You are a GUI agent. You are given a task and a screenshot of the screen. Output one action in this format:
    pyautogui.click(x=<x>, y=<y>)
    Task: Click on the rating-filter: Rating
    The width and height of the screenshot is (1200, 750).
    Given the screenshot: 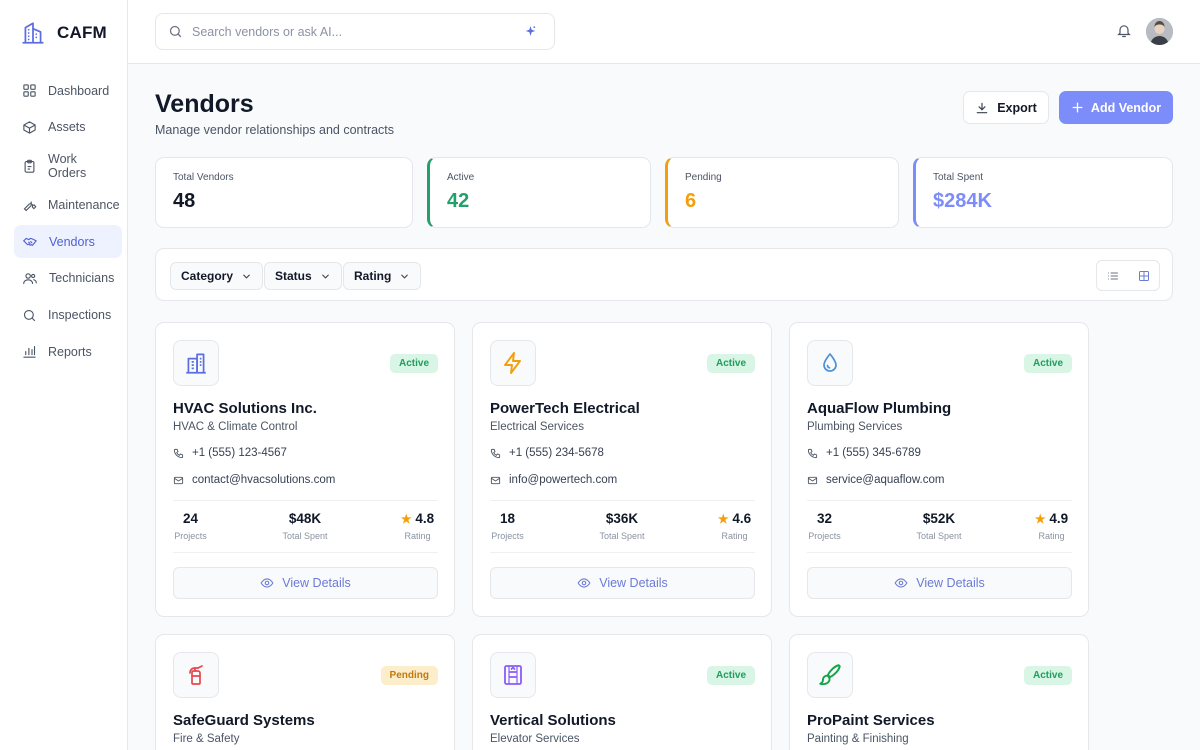 What is the action you would take?
    pyautogui.click(x=382, y=276)
    